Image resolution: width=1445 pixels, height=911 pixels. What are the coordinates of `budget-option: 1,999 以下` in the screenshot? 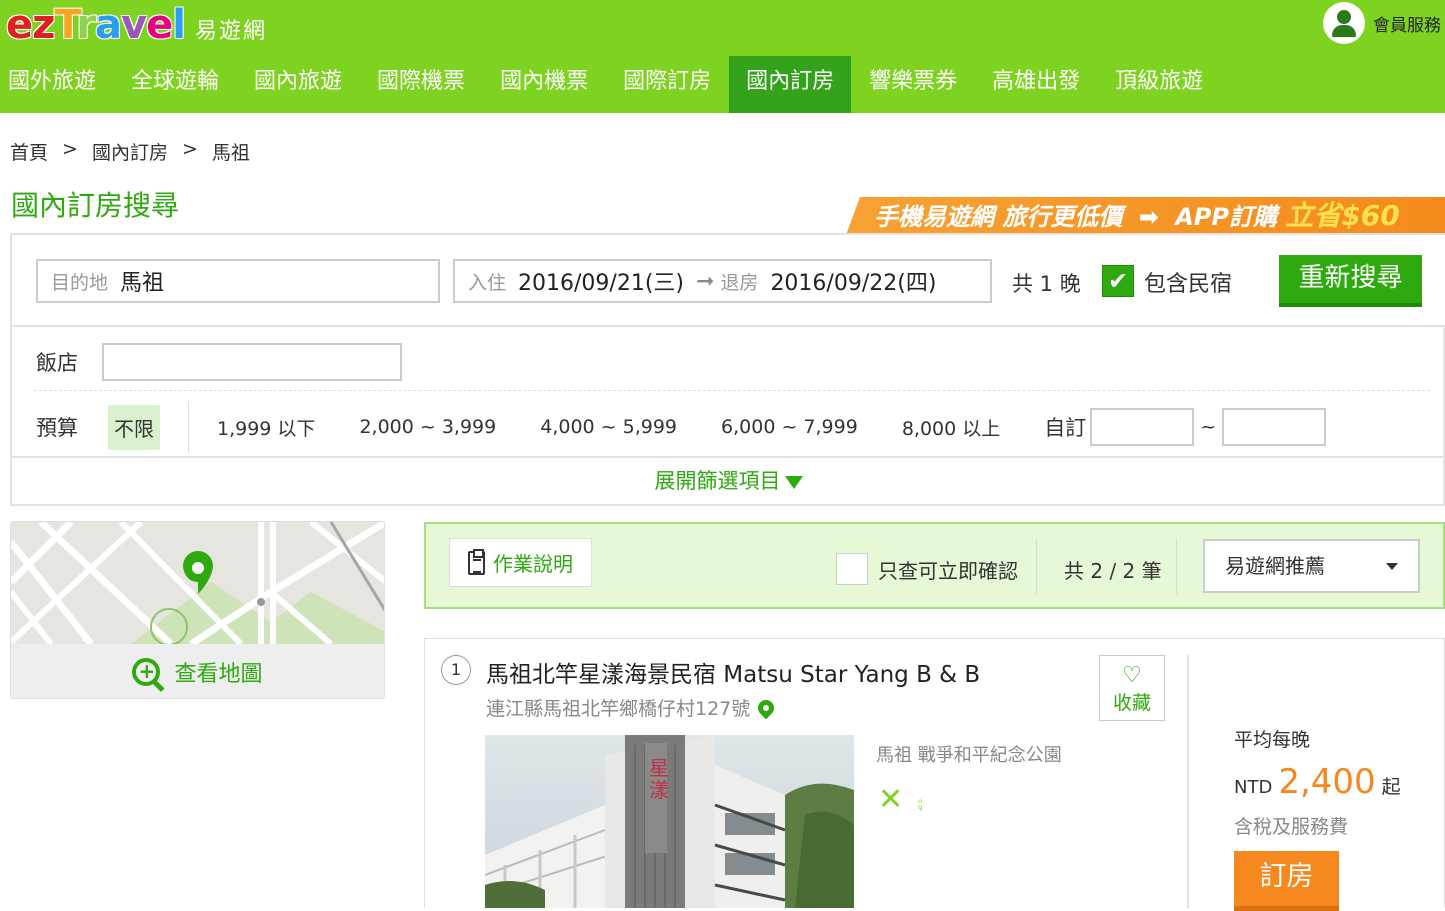 It's located at (266, 427).